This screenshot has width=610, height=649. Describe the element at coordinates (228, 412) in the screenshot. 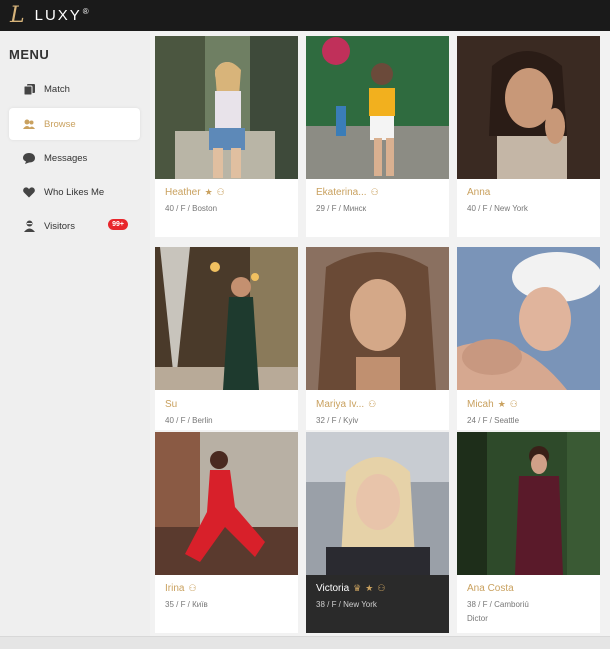

I see `profile-info: Su 40 / F / Berlin` at that location.